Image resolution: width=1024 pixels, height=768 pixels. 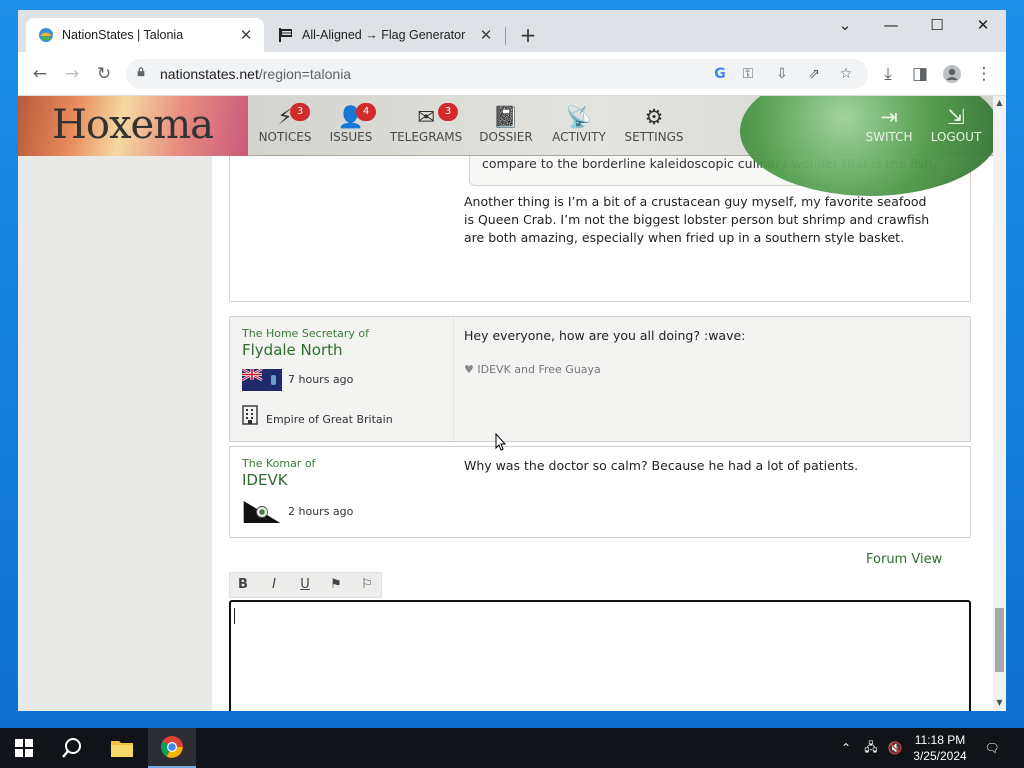 What do you see at coordinates (305, 585) in the screenshot?
I see `underline-button: U` at bounding box center [305, 585].